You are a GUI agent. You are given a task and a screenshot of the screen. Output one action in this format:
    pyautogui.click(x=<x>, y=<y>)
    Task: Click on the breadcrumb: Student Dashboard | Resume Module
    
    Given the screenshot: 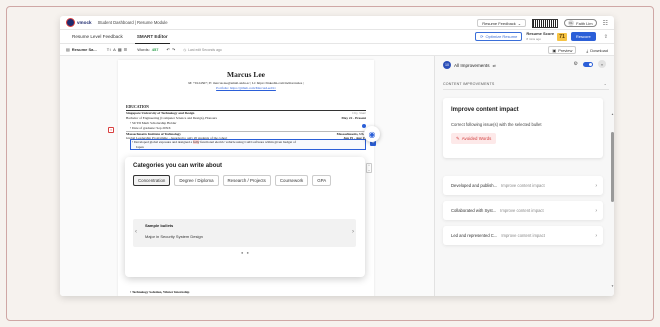 What is the action you would take?
    pyautogui.click(x=132, y=22)
    